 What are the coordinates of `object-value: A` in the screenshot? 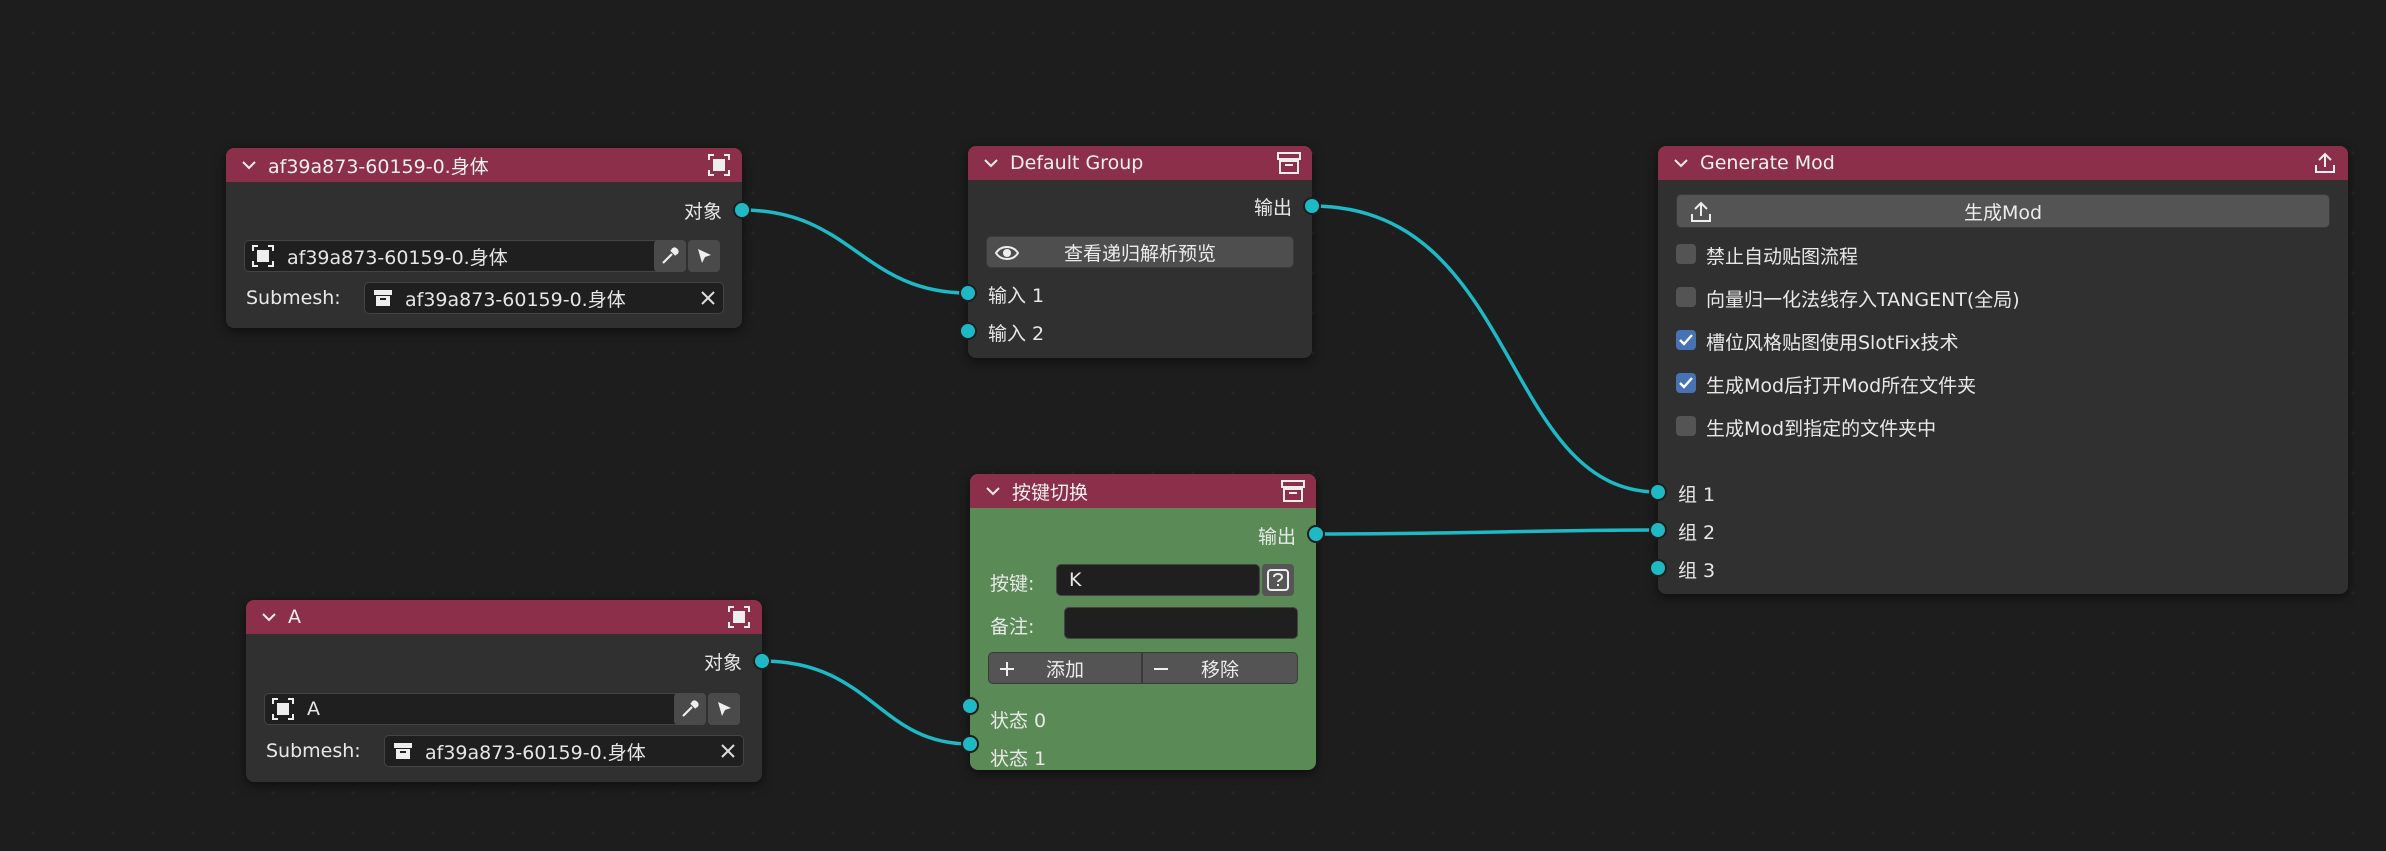 It's located at (313, 709).